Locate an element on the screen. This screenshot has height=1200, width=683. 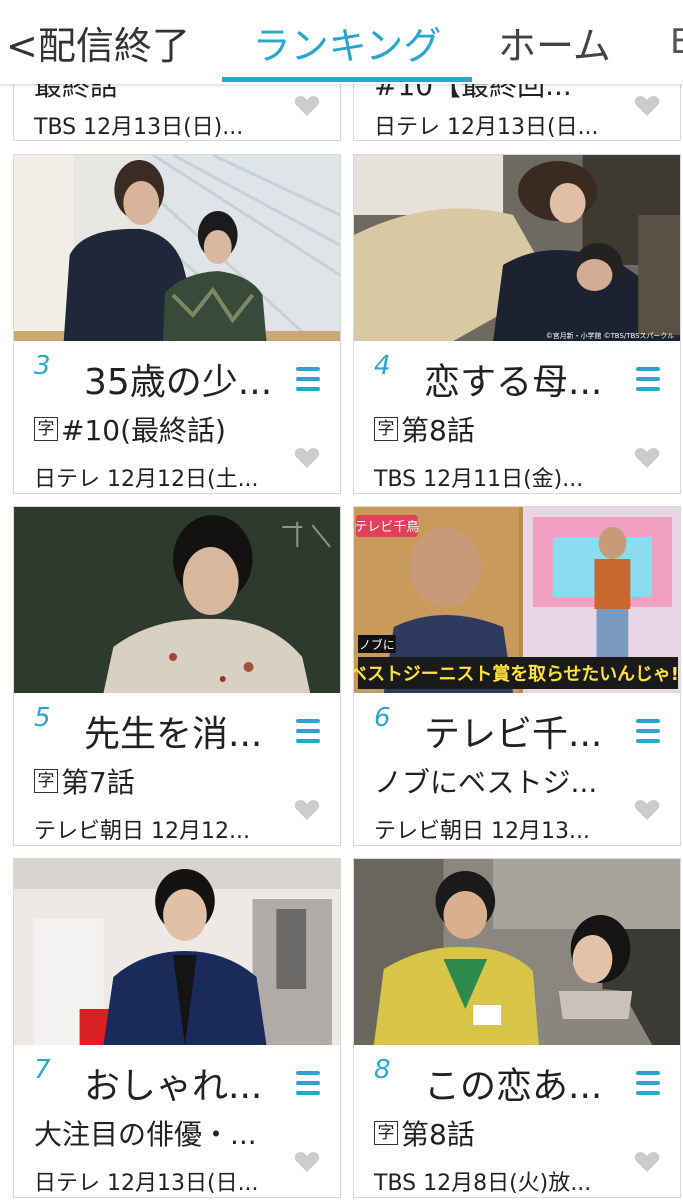
rank-number: 4 is located at coordinates (382, 366).